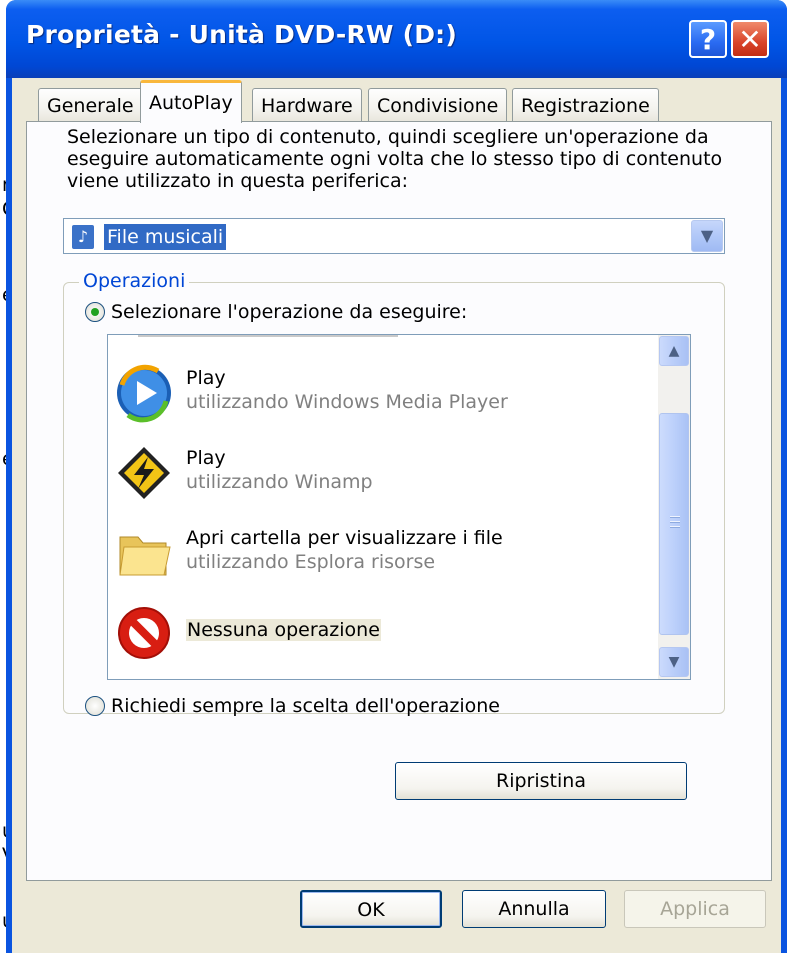 The height and width of the screenshot is (953, 787). I want to click on folder-icon, so click(145, 556).